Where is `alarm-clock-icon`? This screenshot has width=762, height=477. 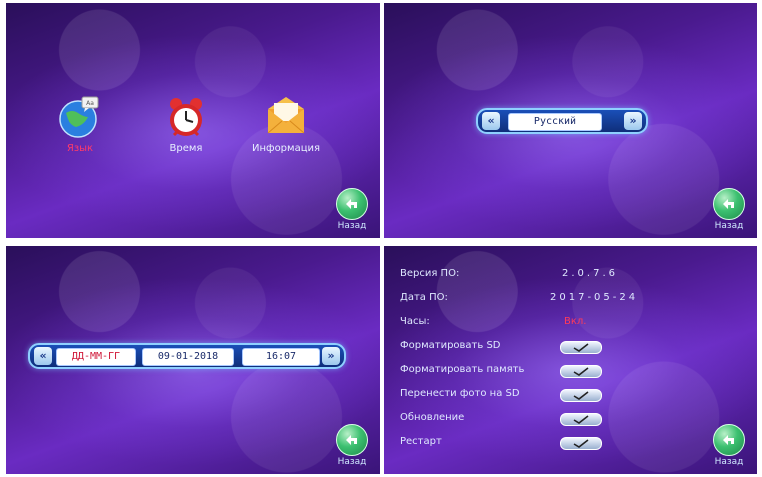 alarm-clock-icon is located at coordinates (186, 117).